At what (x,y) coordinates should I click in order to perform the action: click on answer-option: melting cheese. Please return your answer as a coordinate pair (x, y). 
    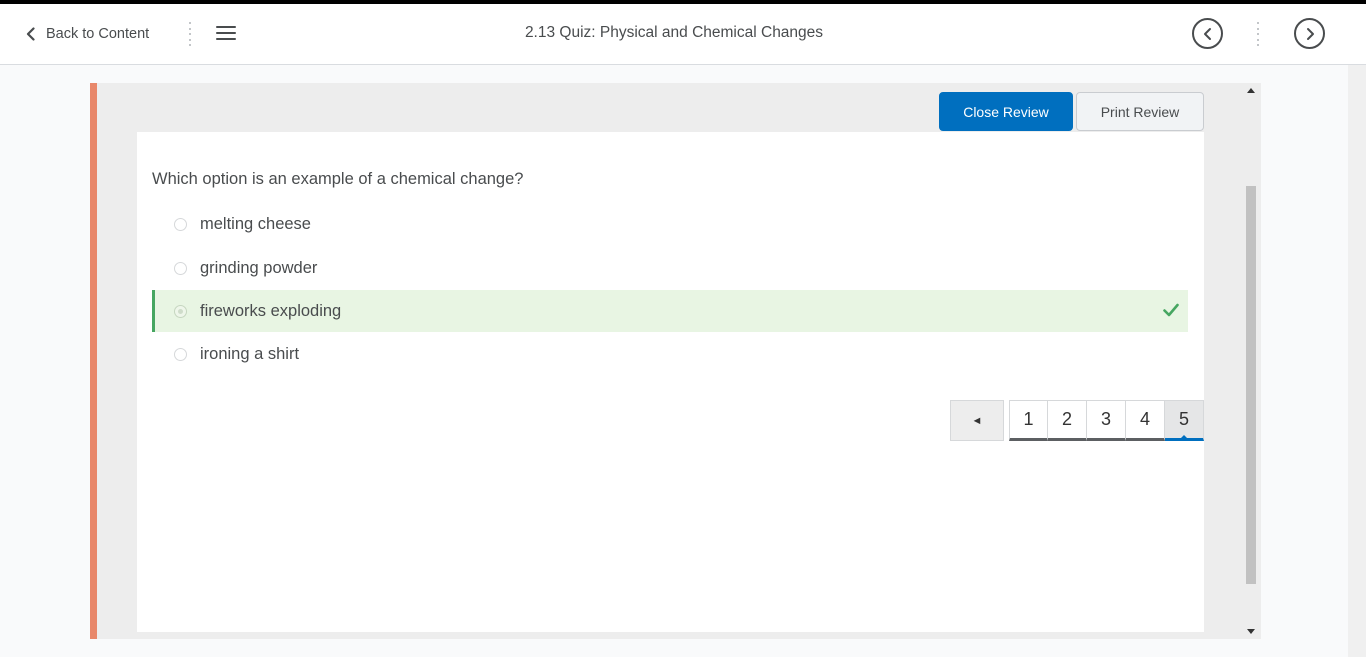
    Looking at the image, I should click on (670, 224).